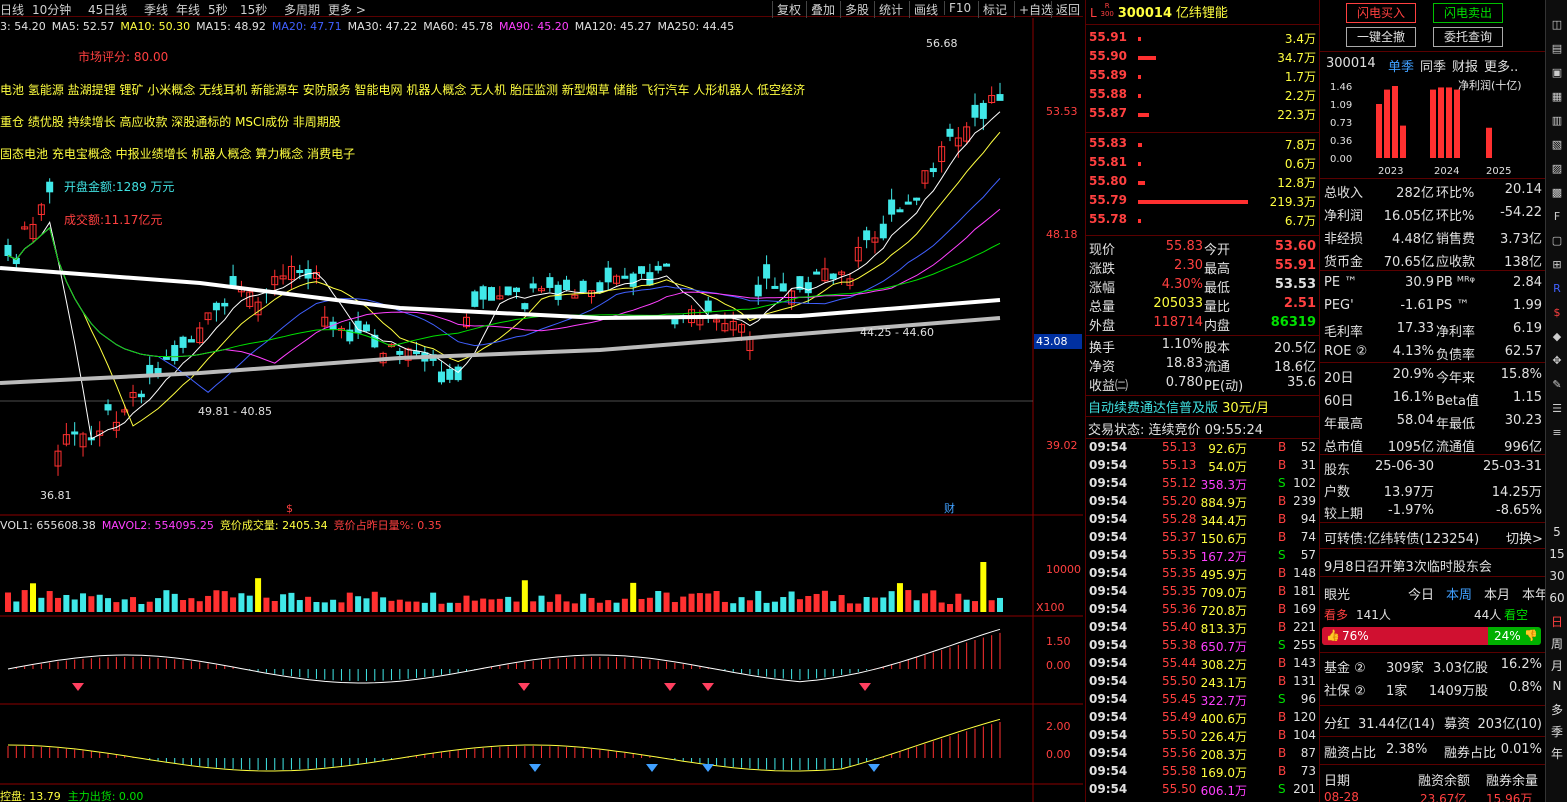 The width and height of the screenshot is (1567, 802). What do you see at coordinates (1143, 115) in the screenshot?
I see `ask-volume-bar` at bounding box center [1143, 115].